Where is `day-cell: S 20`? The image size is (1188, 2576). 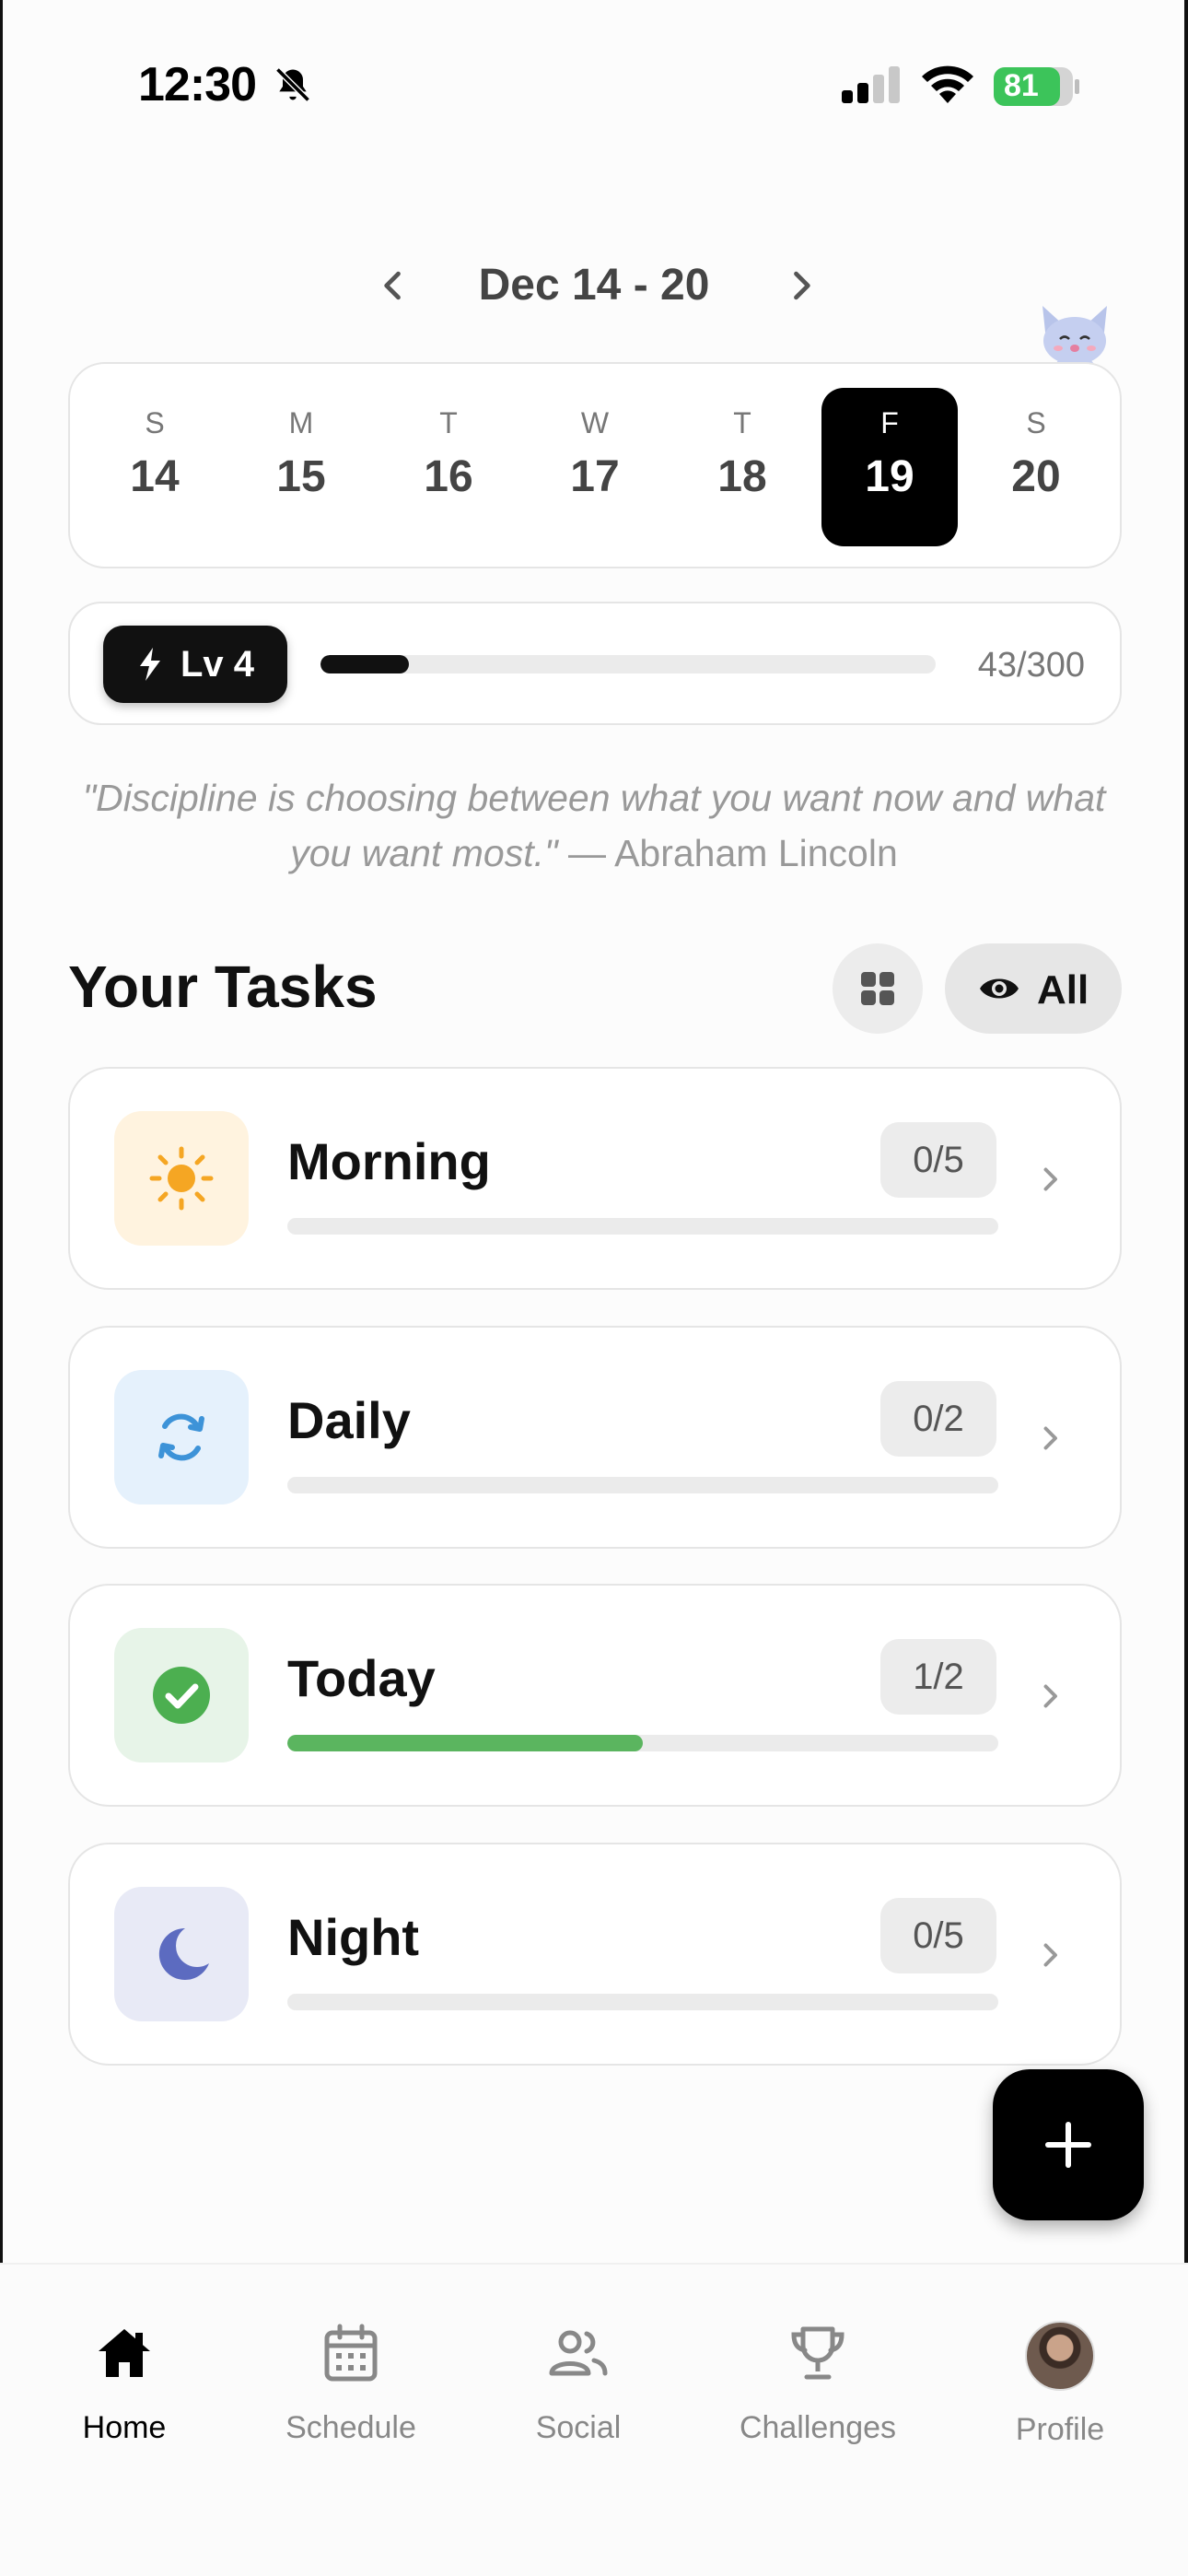 day-cell: S 20 is located at coordinates (1036, 467).